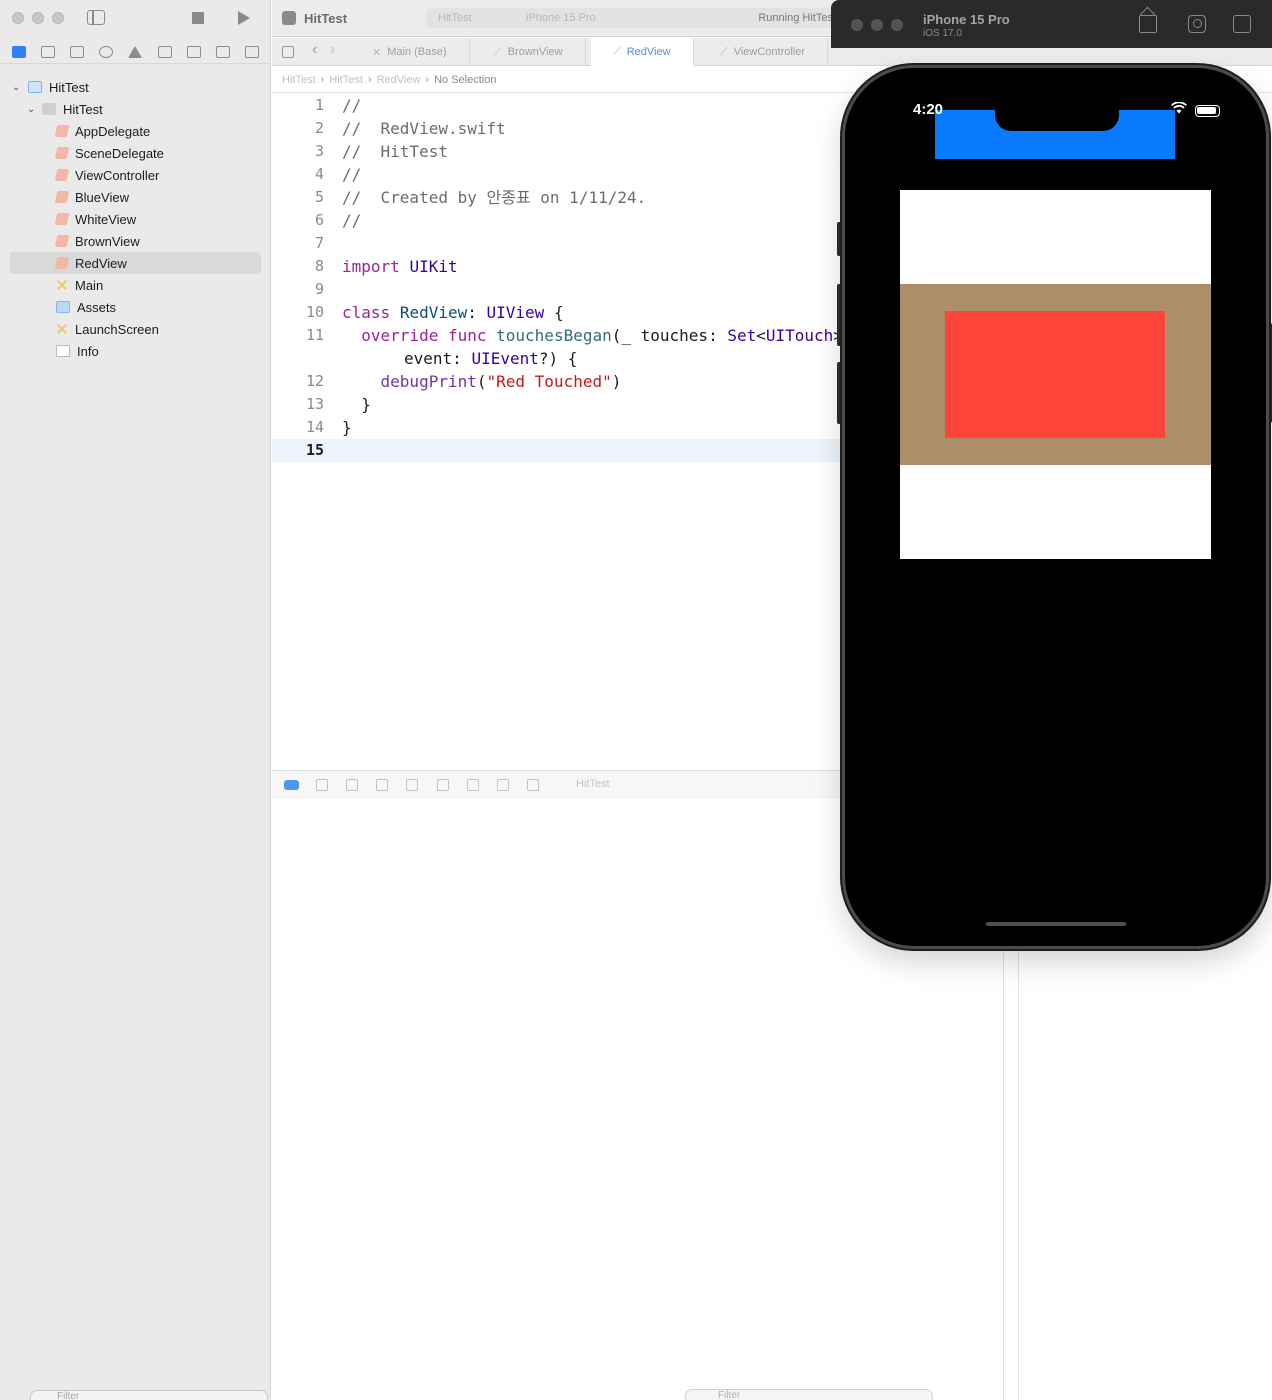 The height and width of the screenshot is (1400, 1272). Describe the element at coordinates (135, 51) in the screenshot. I see `issue-warning-icon` at that location.